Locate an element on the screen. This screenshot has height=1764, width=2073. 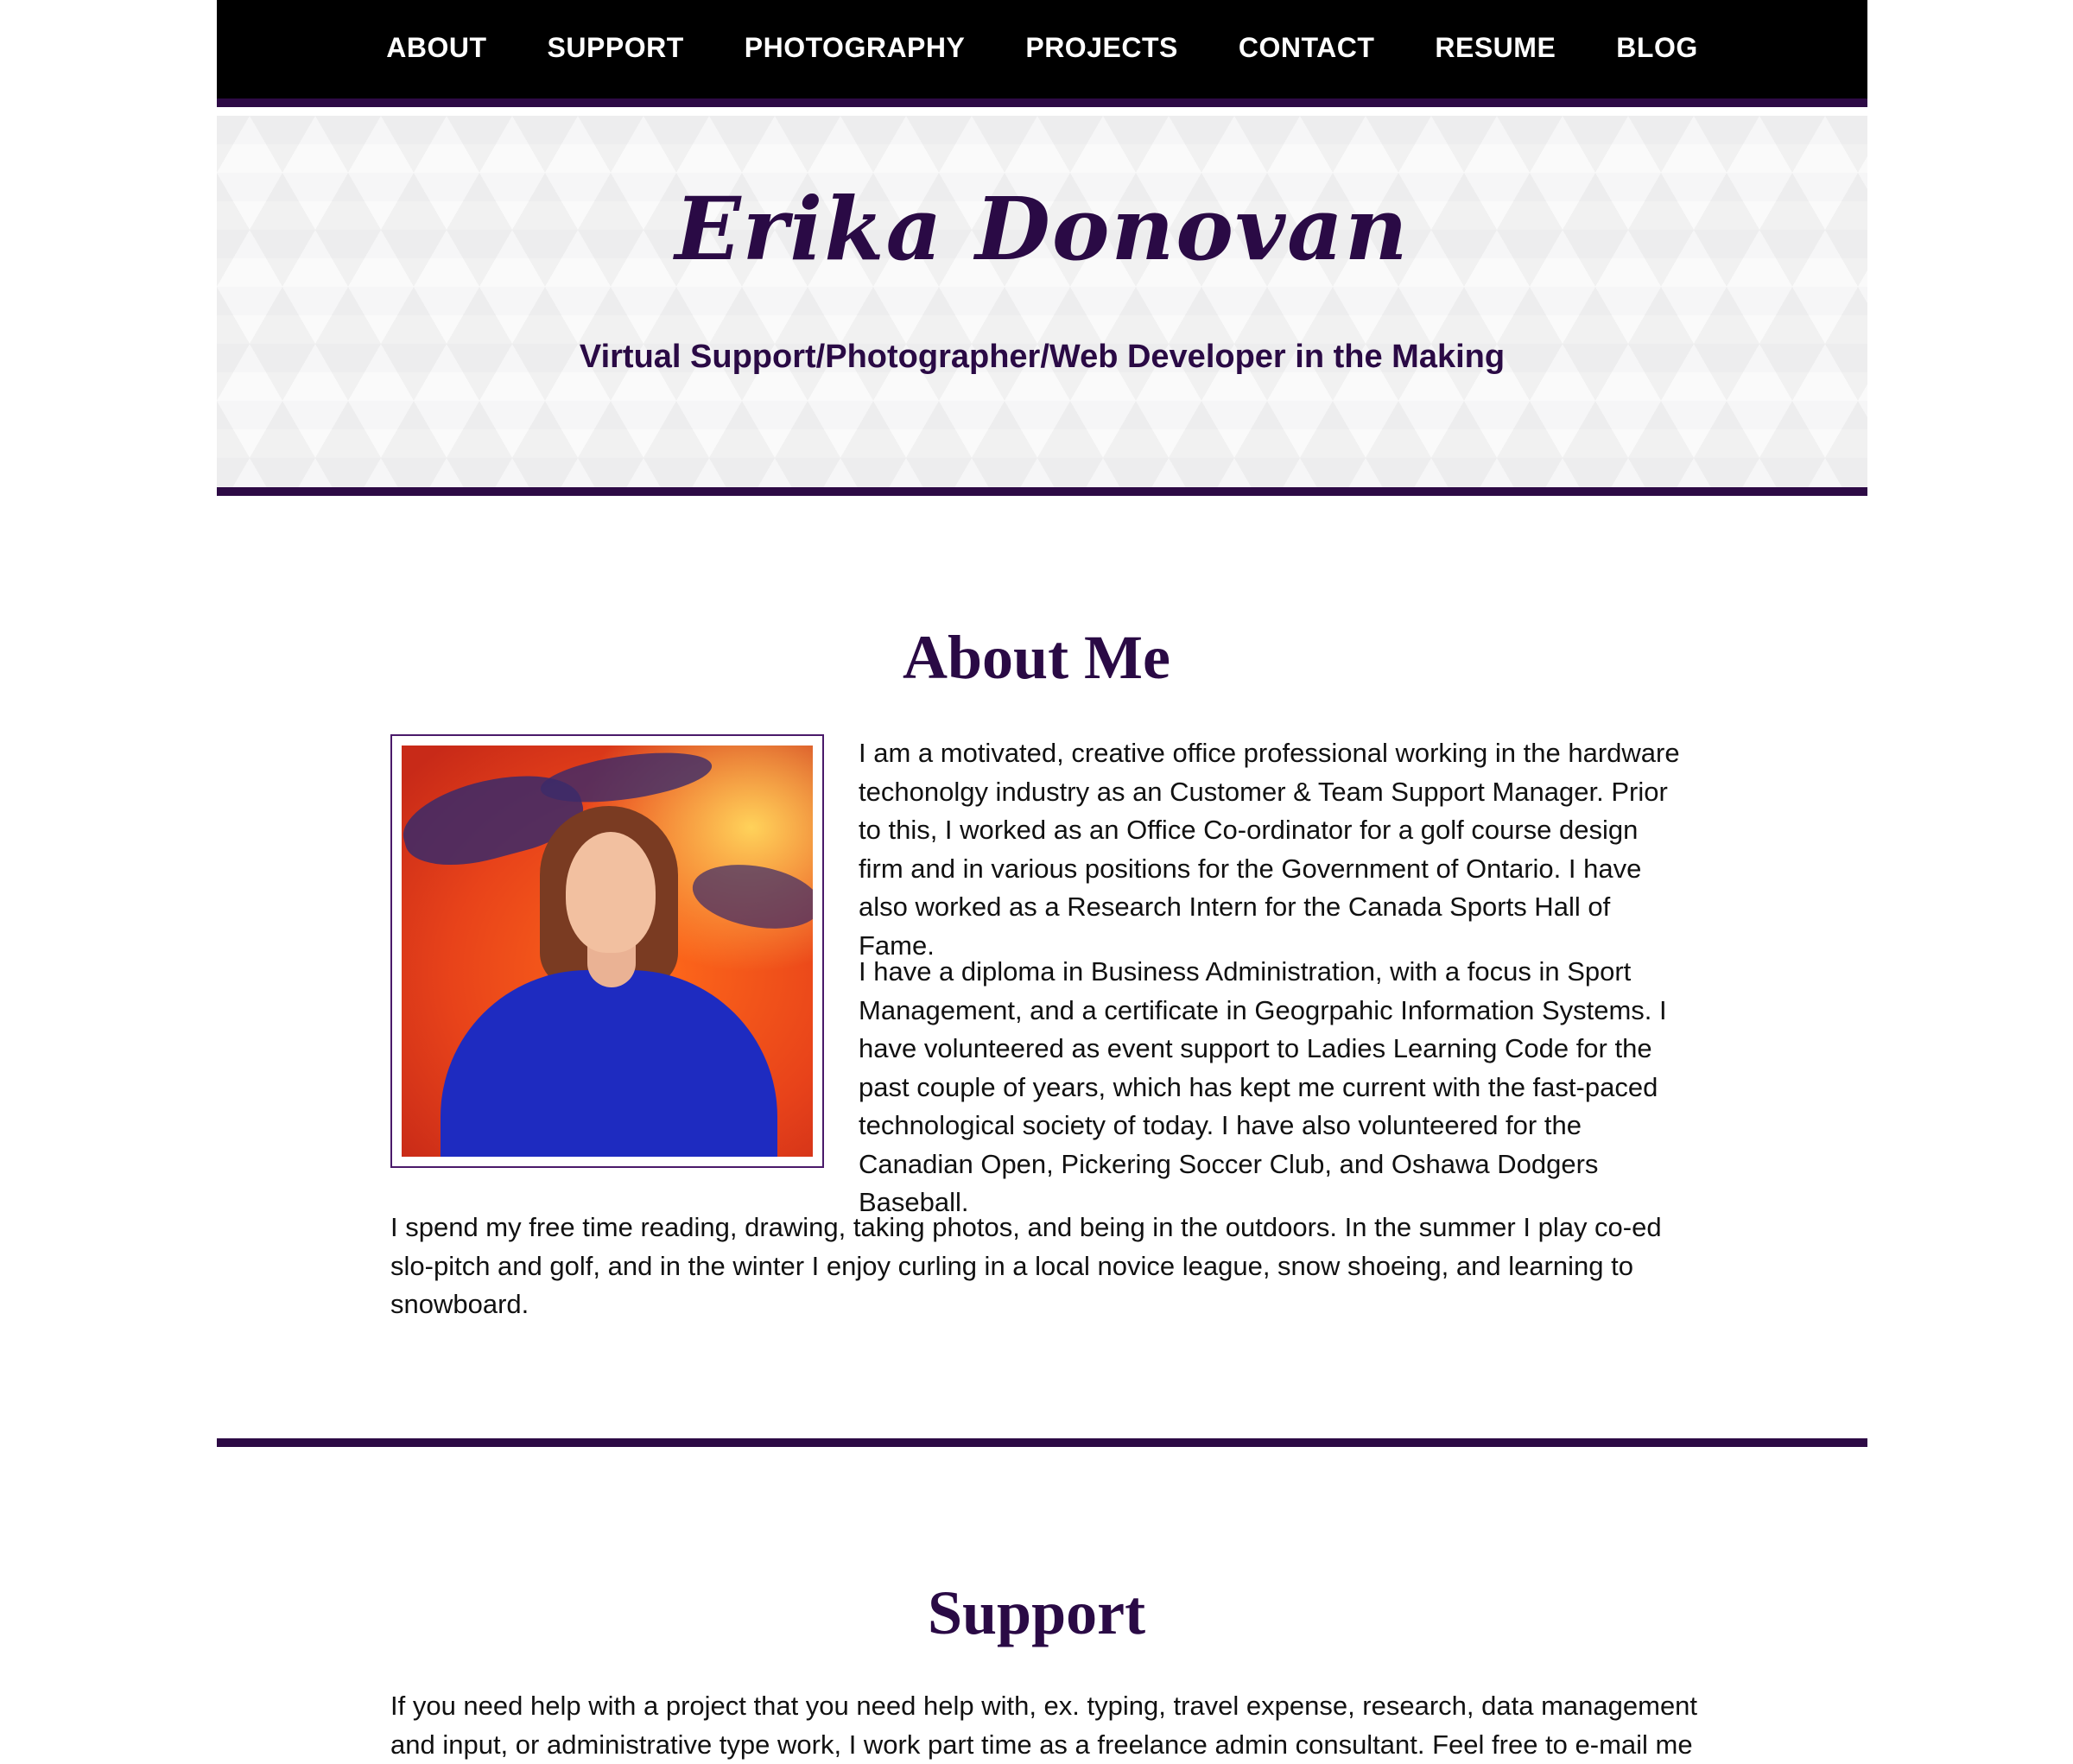
nav-item-blog: BLOG is located at coordinates (1657, 48).